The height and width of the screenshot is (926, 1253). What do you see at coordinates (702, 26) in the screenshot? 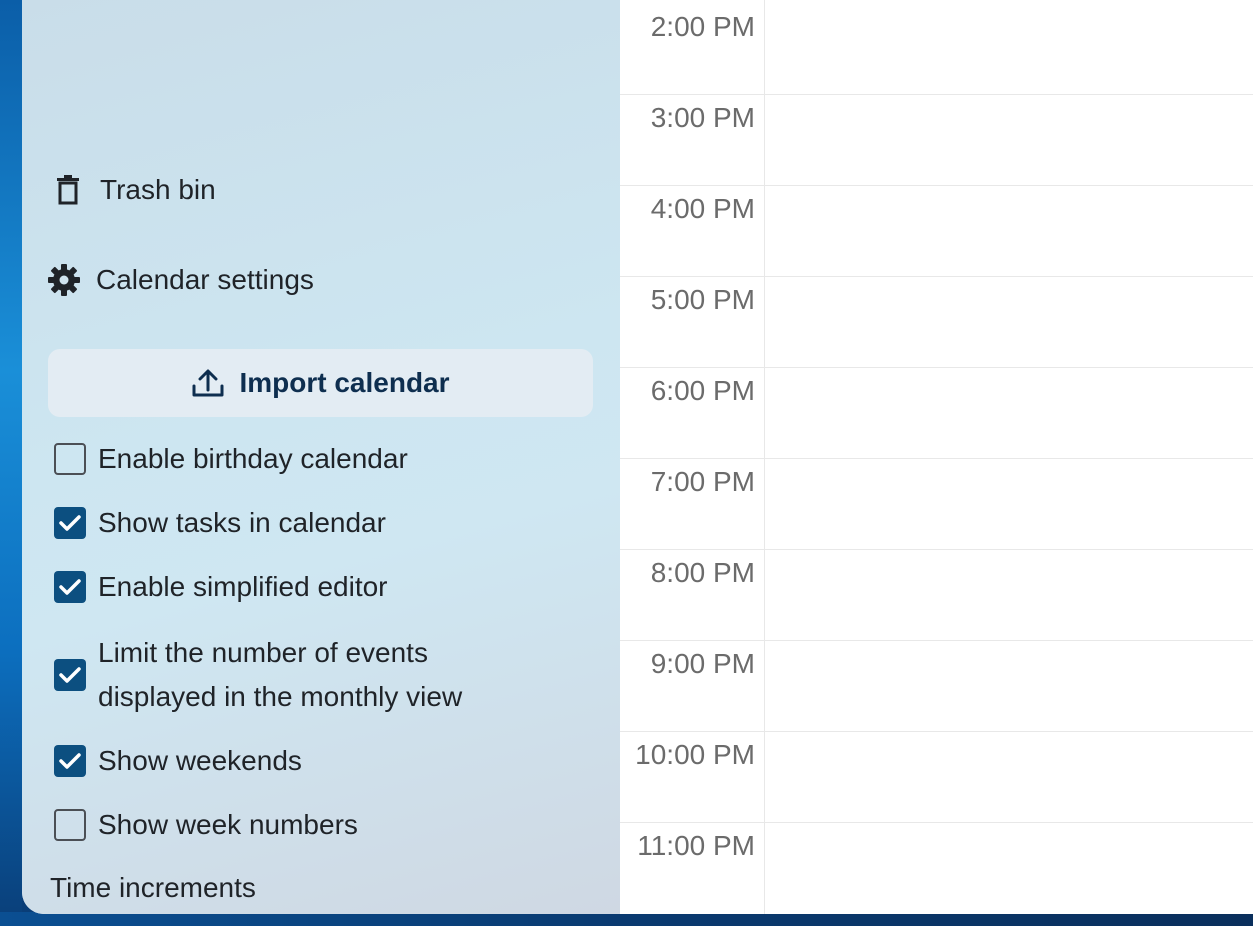
I see `hour-label: 2:00 PM` at bounding box center [702, 26].